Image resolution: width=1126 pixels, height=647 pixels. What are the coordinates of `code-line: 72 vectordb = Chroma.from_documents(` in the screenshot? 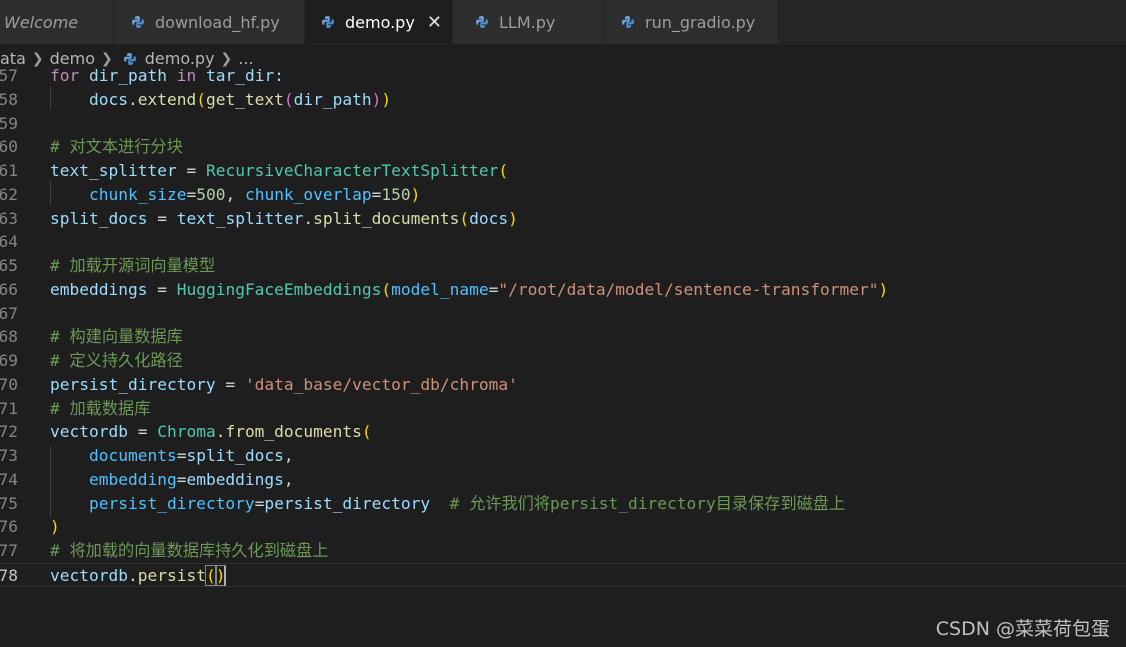 It's located at (563, 432).